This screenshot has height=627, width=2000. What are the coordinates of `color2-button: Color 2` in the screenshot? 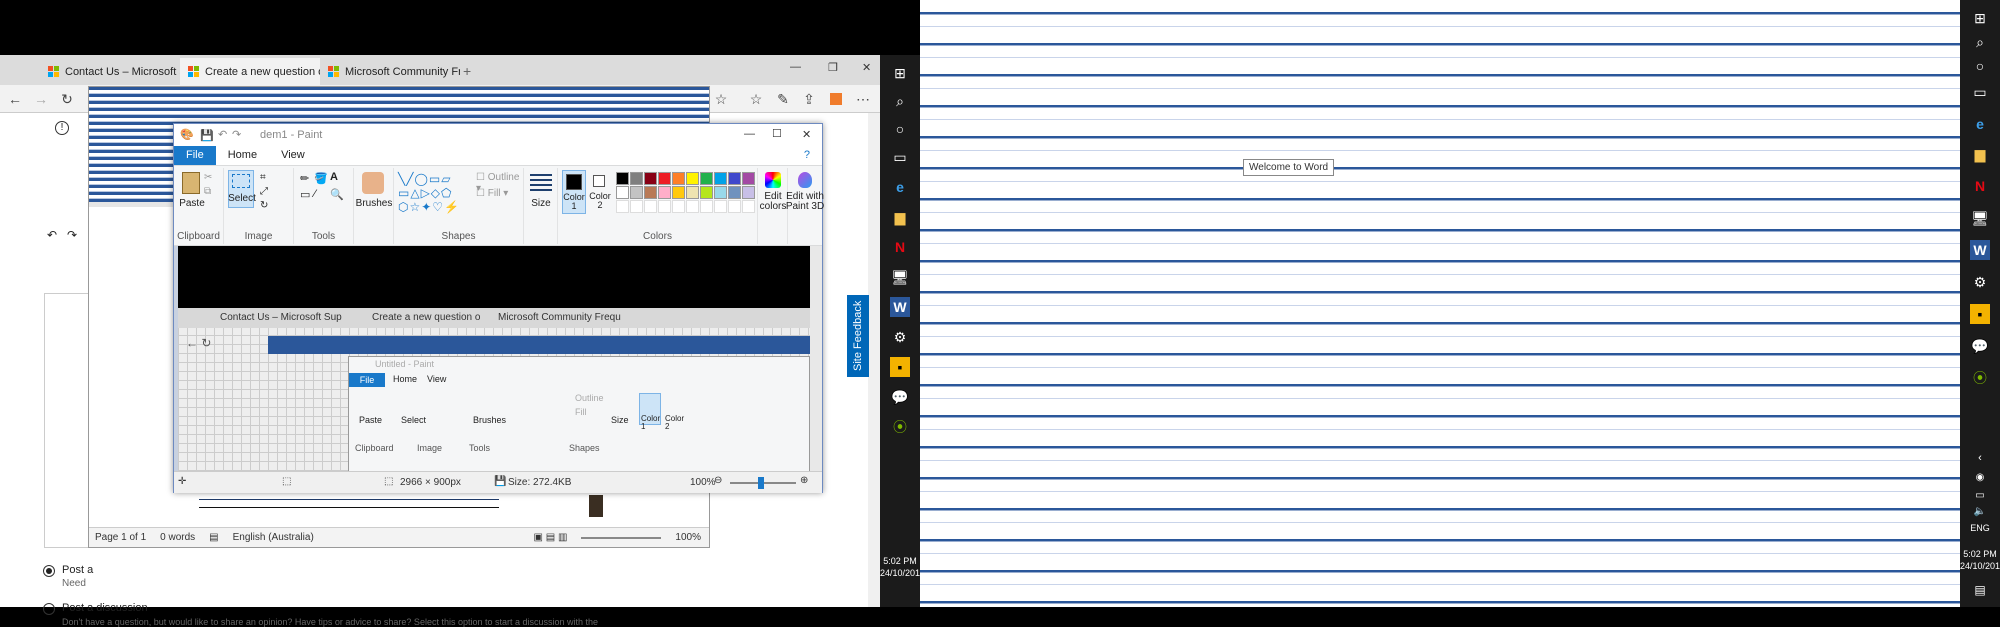 It's located at (600, 192).